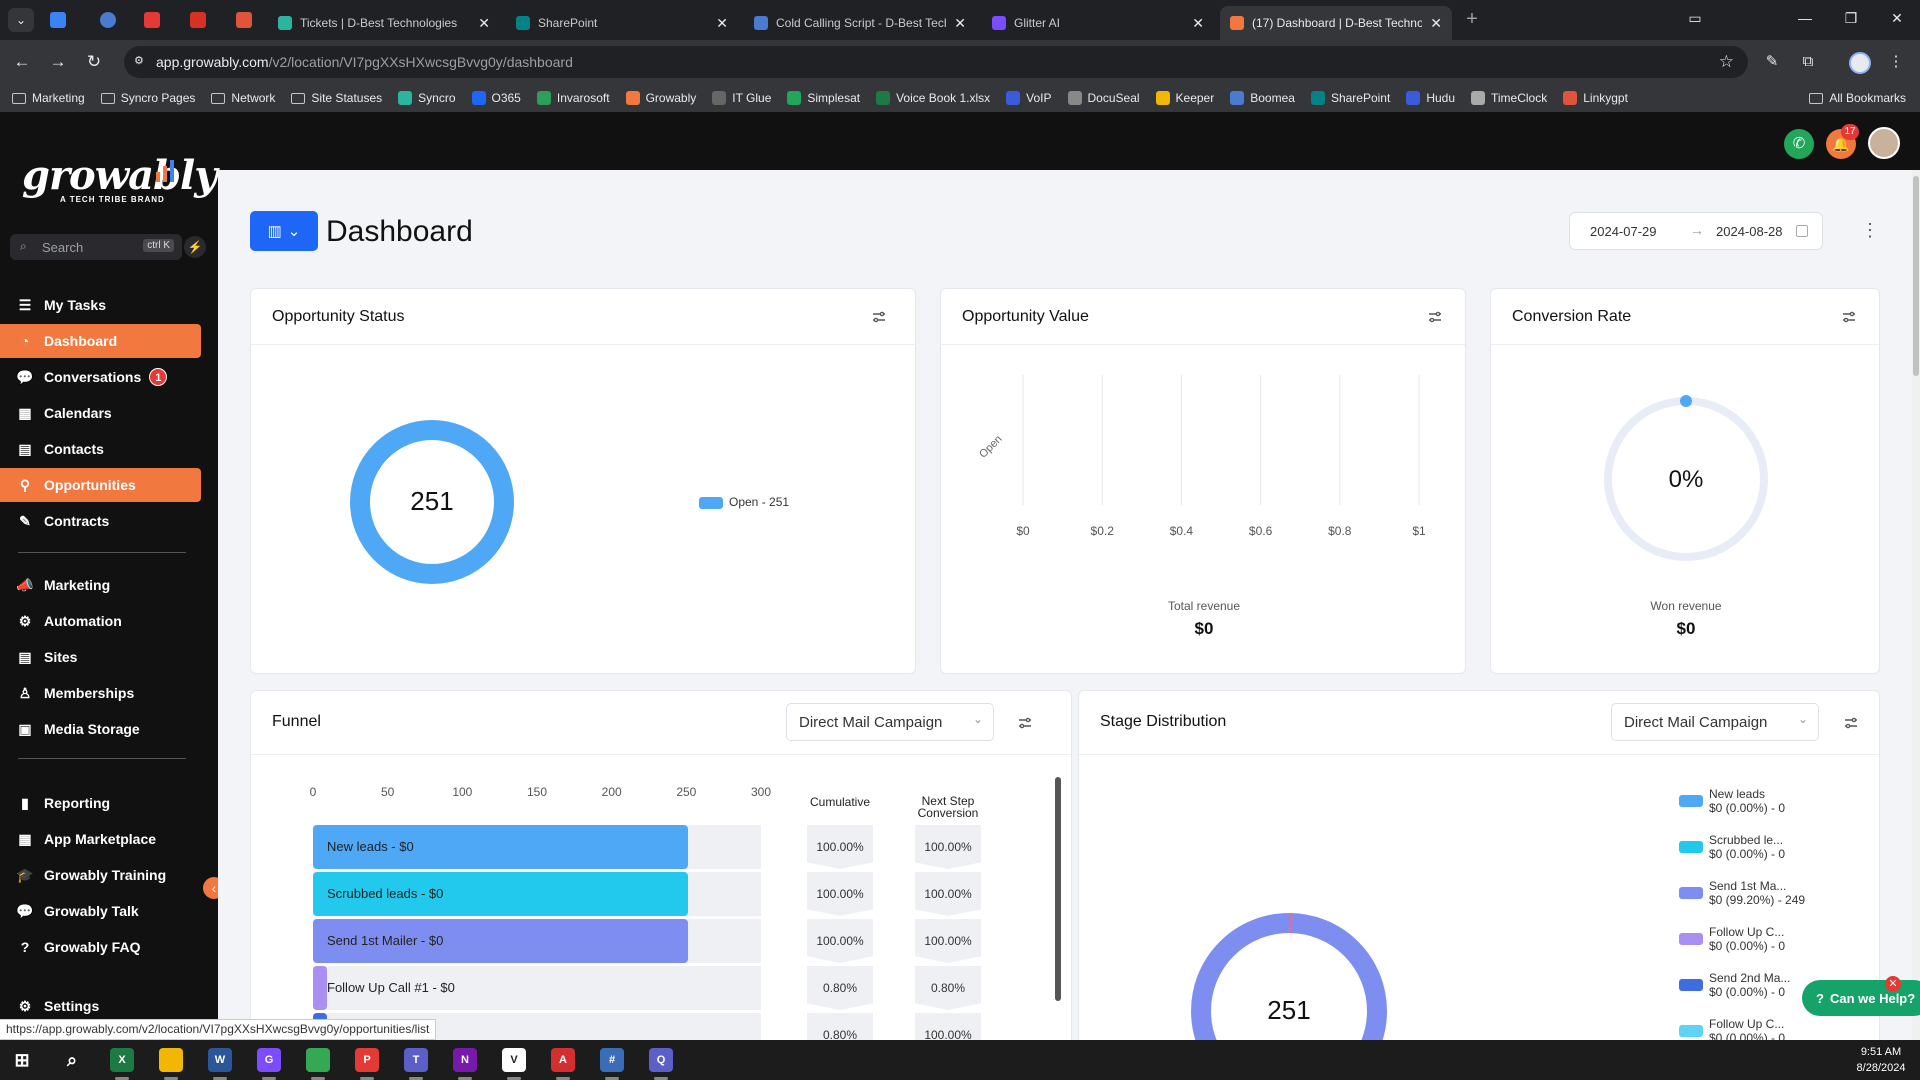 The width and height of the screenshot is (1920, 1080). Describe the element at coordinates (1742, 893) in the screenshot. I see `stage-legend-item: Send 1st Ma... $0 (99.20%) - 249` at that location.